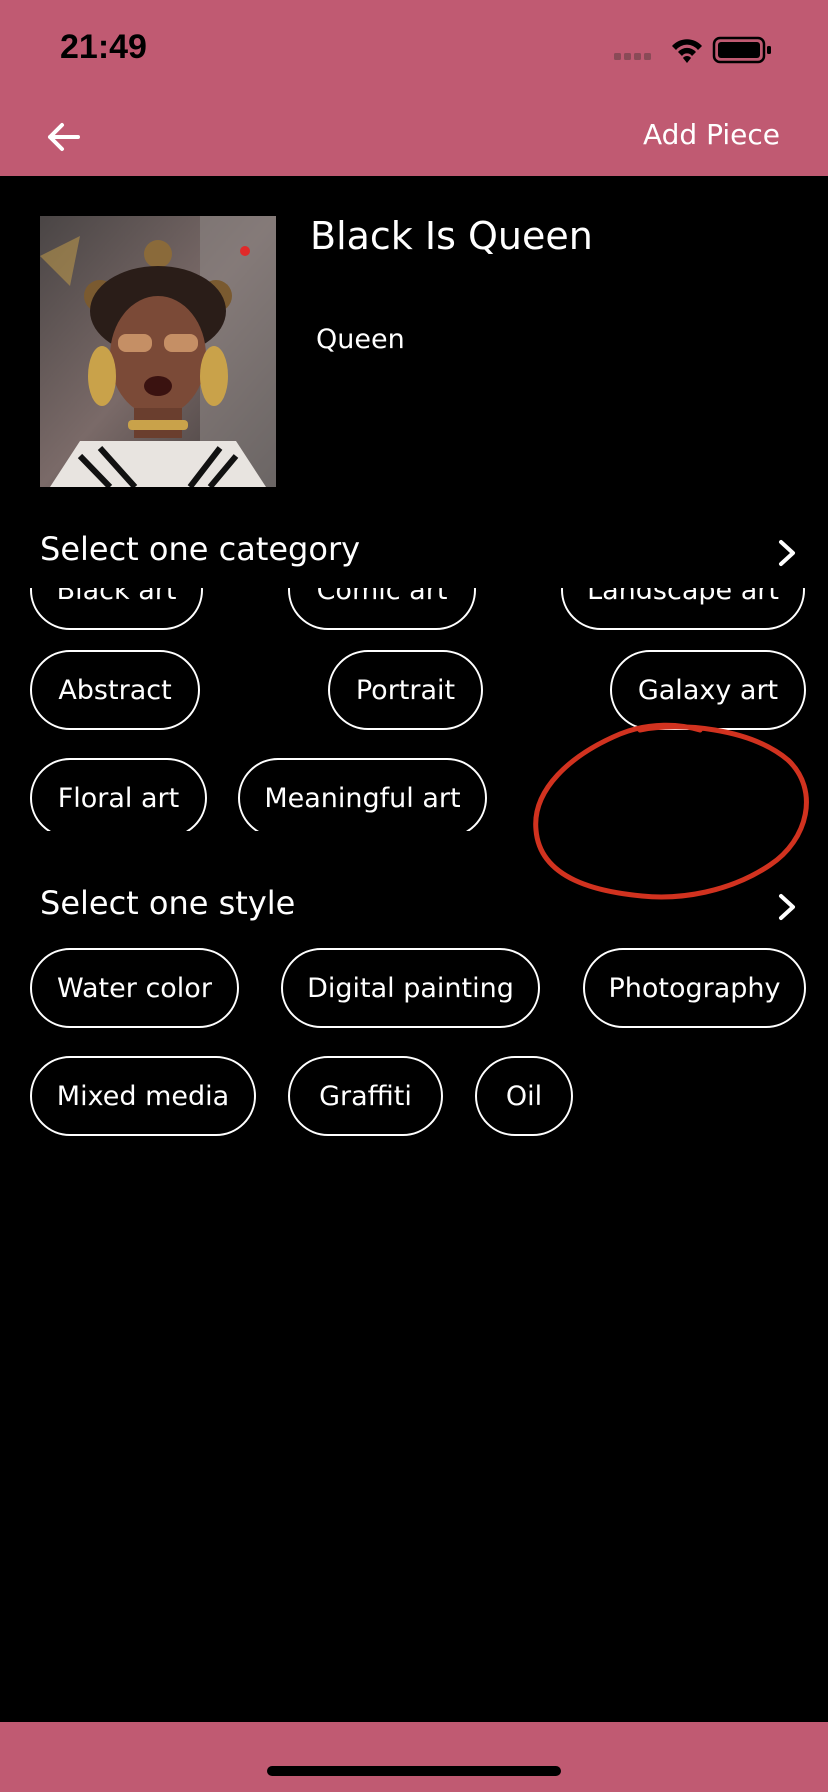  Describe the element at coordinates (414, 1757) in the screenshot. I see `bottom-bar` at that location.